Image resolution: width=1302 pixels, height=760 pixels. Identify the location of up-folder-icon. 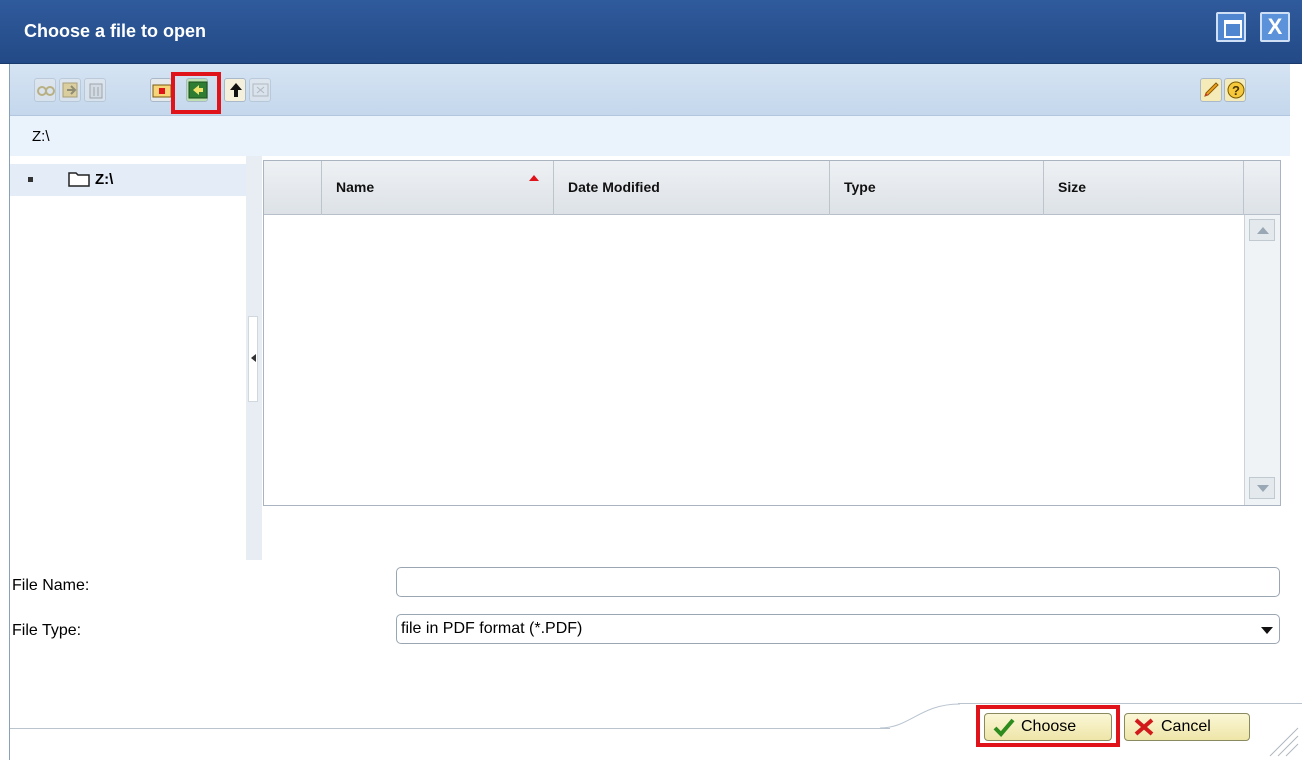
(235, 90).